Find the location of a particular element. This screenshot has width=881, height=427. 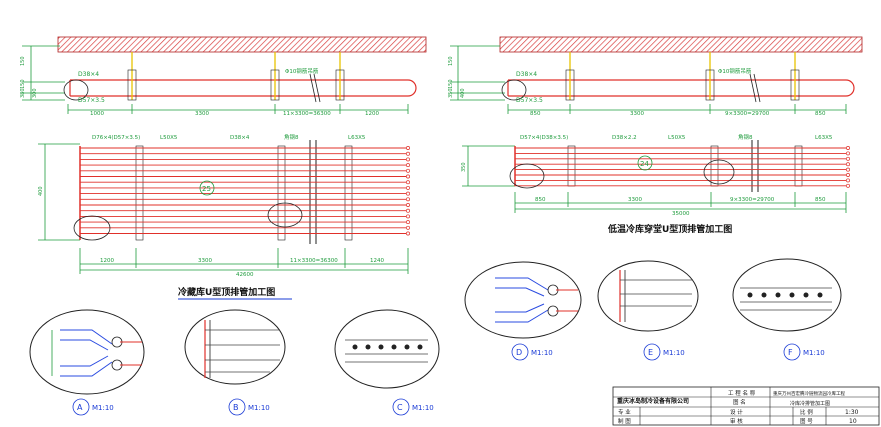

detail-d-scale: M1:10 is located at coordinates (542, 353).